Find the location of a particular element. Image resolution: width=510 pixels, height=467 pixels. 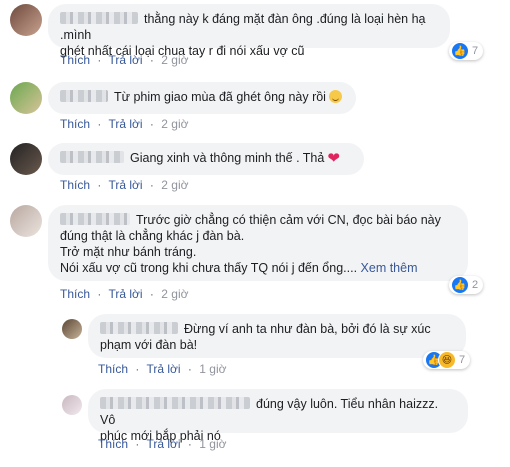

see-more-link: Xem thêm is located at coordinates (389, 268).